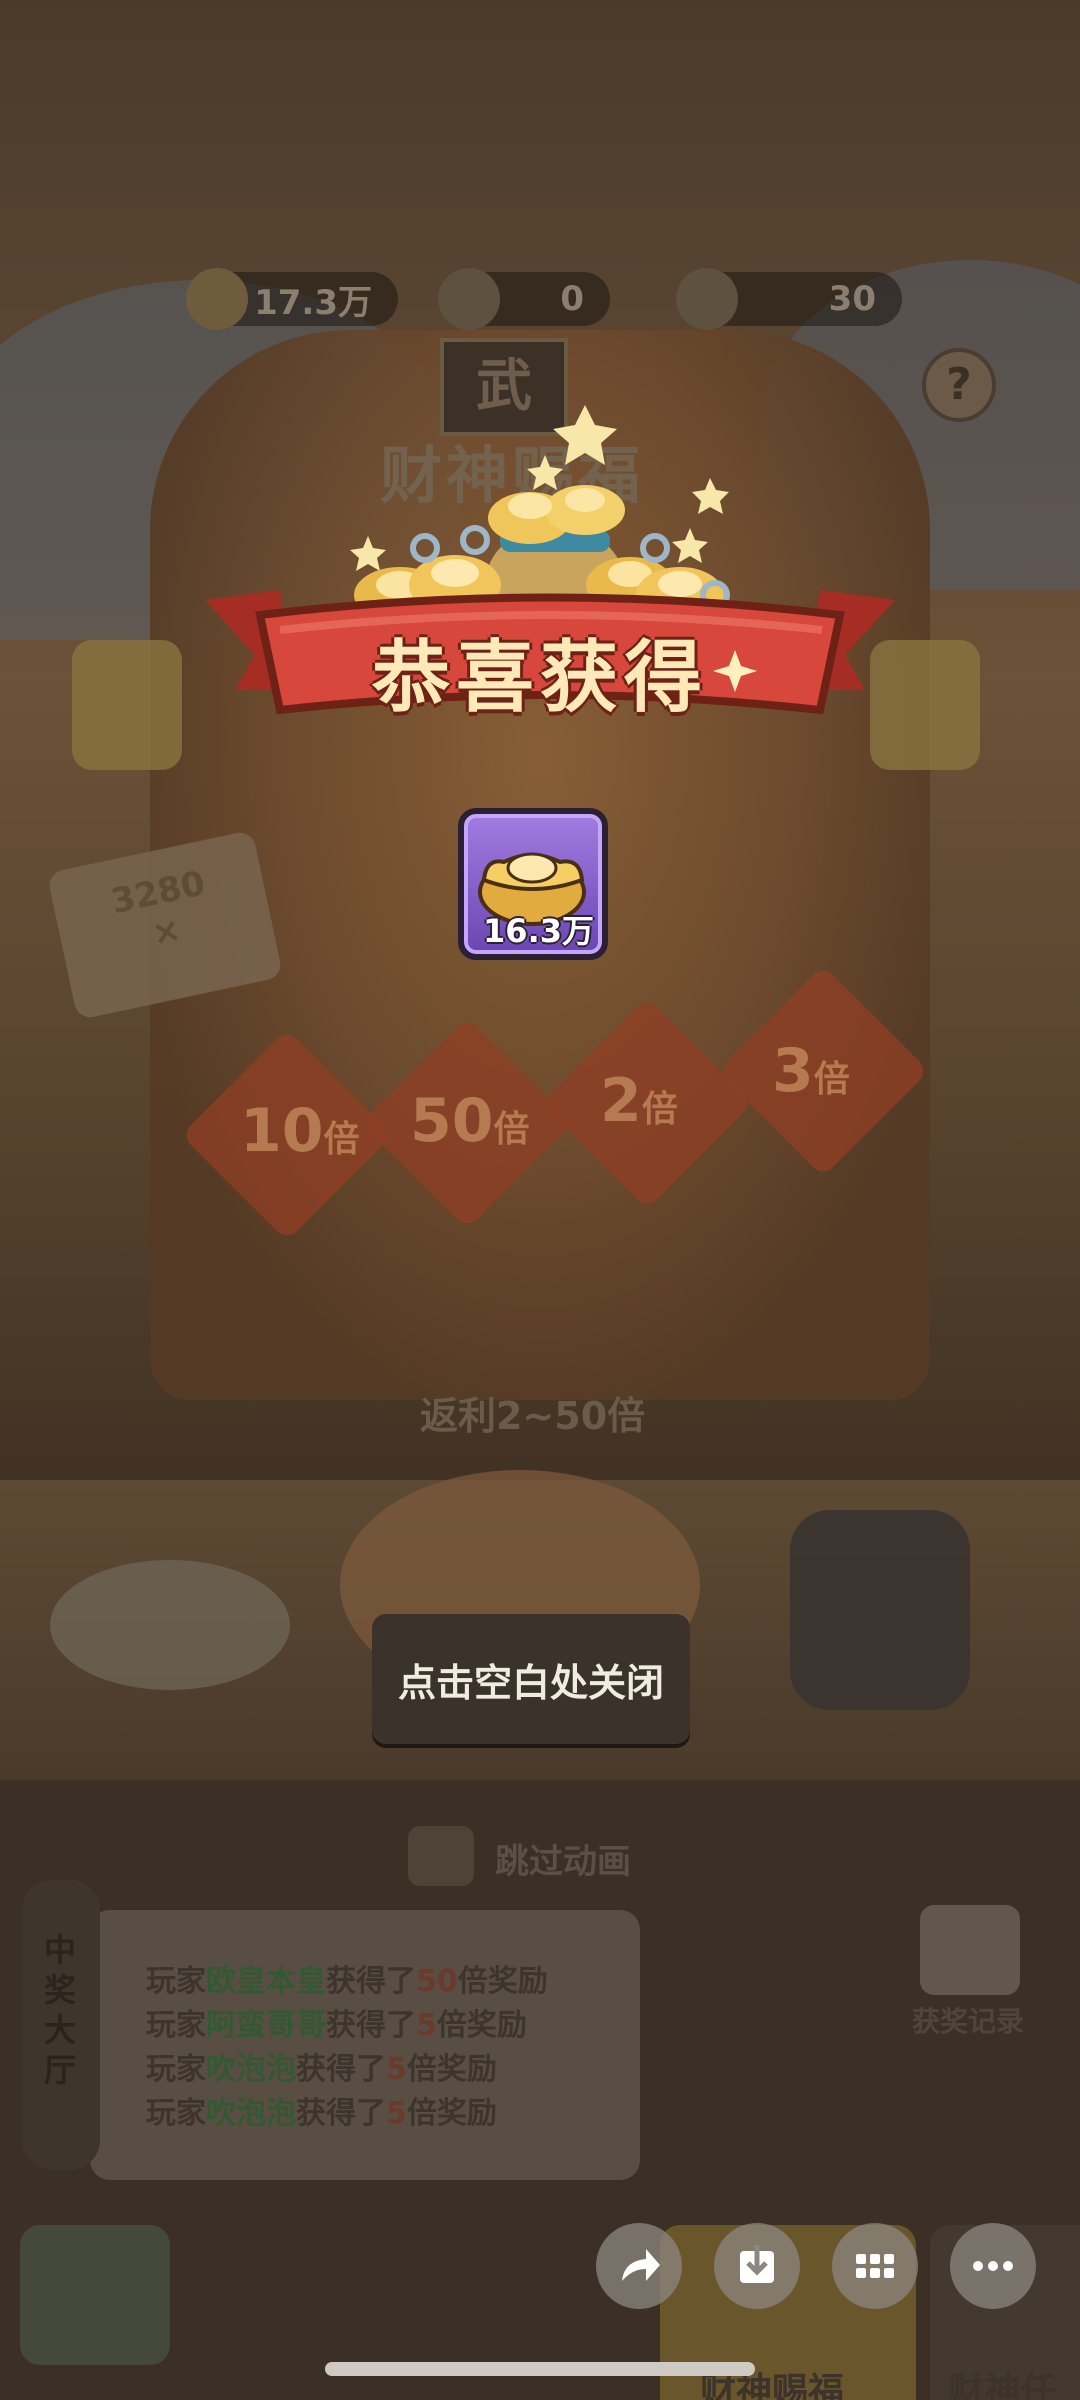 The height and width of the screenshot is (2400, 1080). I want to click on download-icon, so click(757, 2264).